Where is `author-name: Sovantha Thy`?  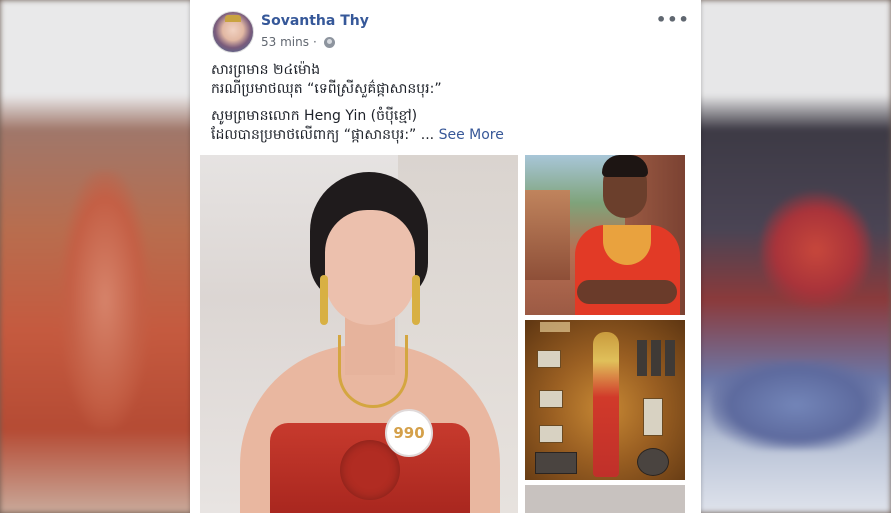 author-name: Sovantha Thy is located at coordinates (315, 21).